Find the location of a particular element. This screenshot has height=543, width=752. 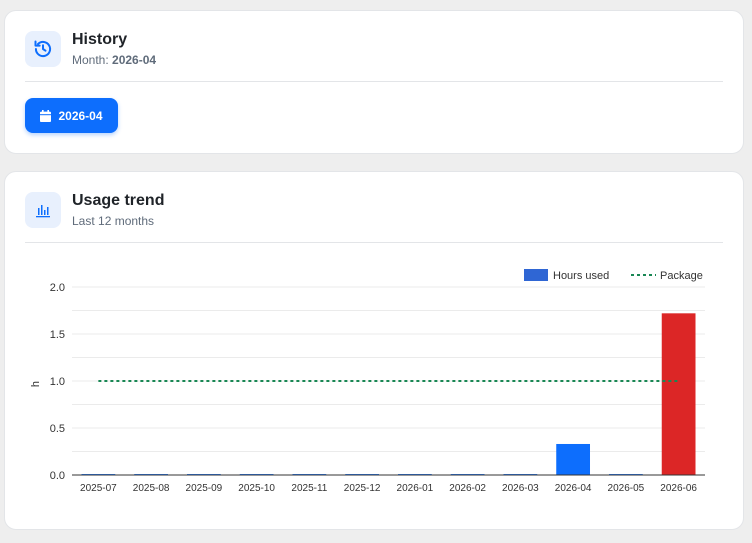

calendar-icon is located at coordinates (46, 115).